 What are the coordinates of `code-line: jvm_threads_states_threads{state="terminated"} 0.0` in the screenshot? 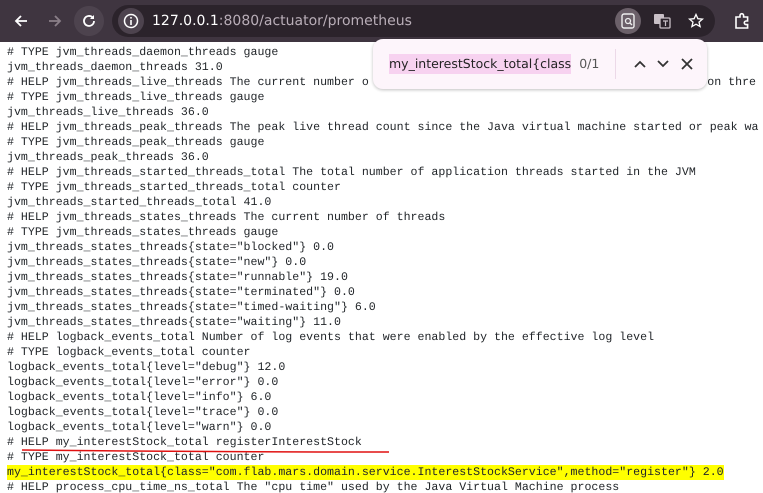 It's located at (181, 292).